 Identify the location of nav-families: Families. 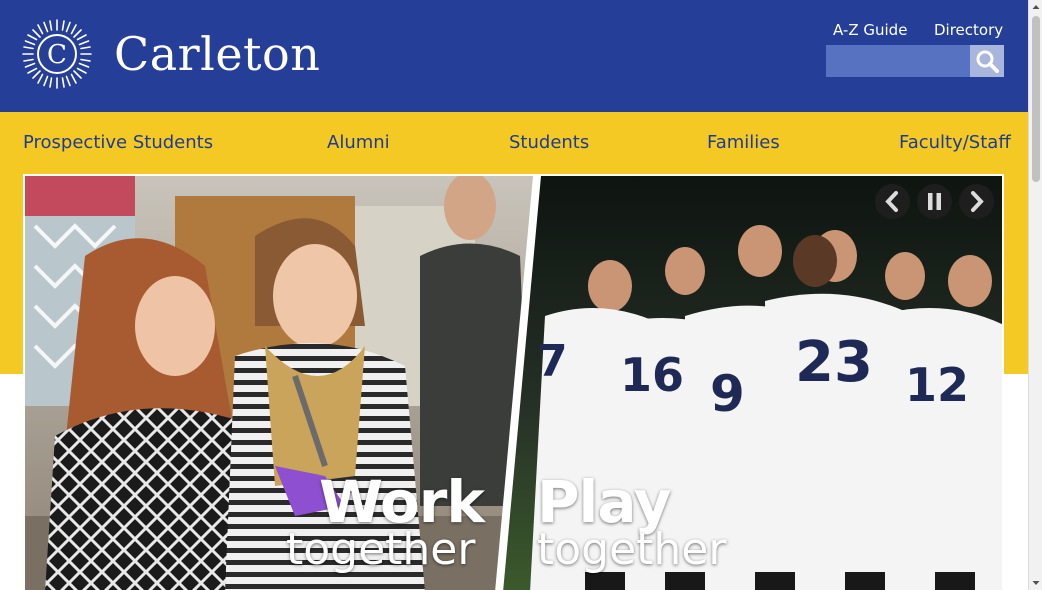
(743, 143).